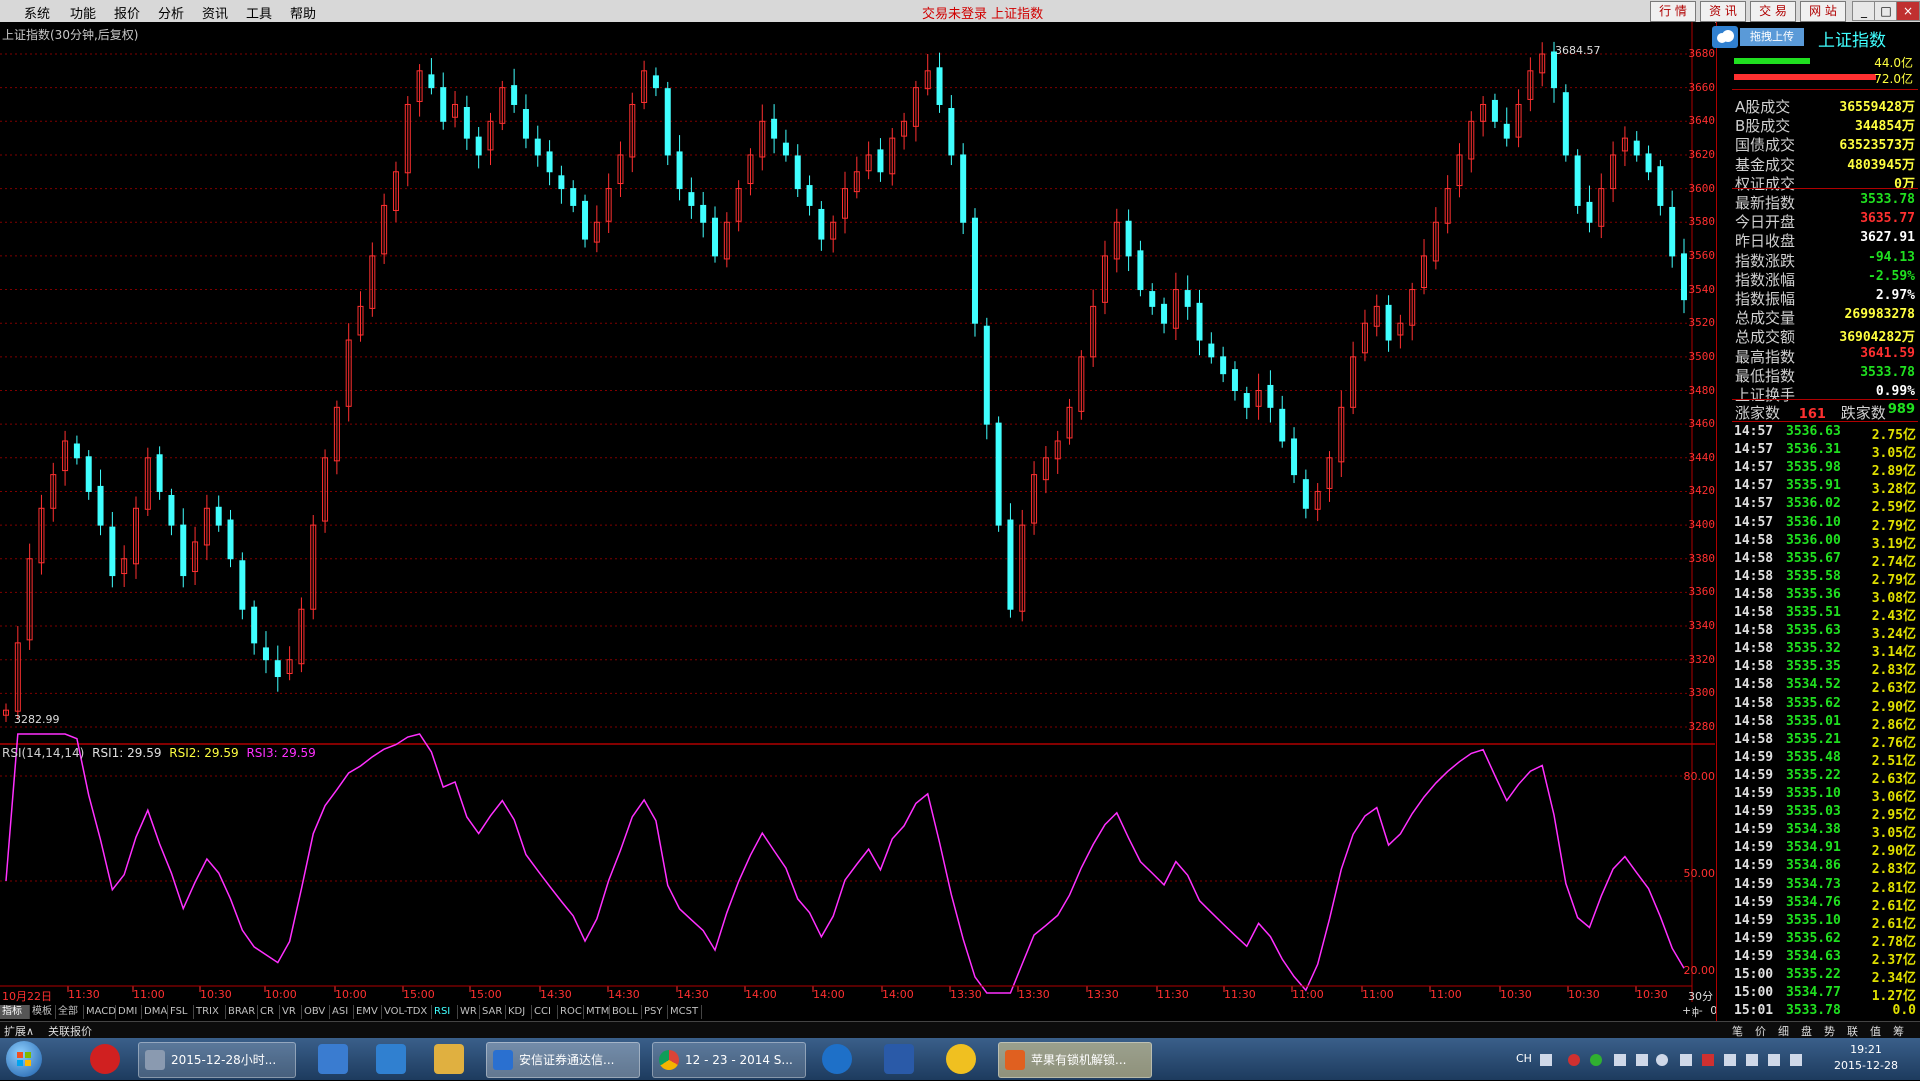 This screenshot has width=1920, height=1081. What do you see at coordinates (1825, 469) in the screenshot?
I see `tick-row: 14:57 3535.98 2.89亿` at bounding box center [1825, 469].